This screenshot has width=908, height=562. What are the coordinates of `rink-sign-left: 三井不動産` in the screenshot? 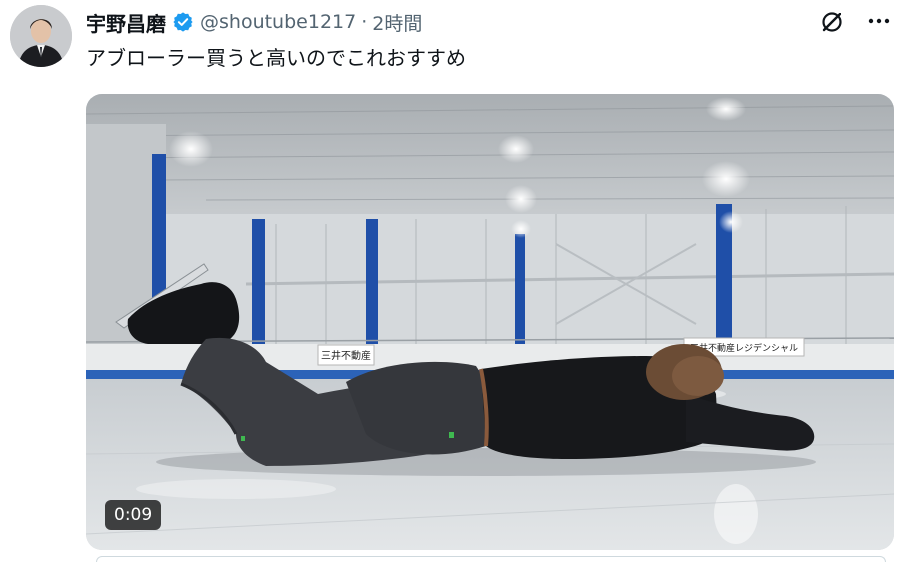 It's located at (346, 355).